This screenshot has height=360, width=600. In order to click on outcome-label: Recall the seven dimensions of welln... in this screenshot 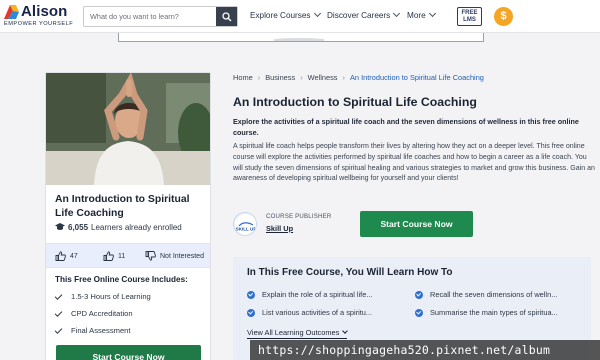, I will do `click(494, 294)`.